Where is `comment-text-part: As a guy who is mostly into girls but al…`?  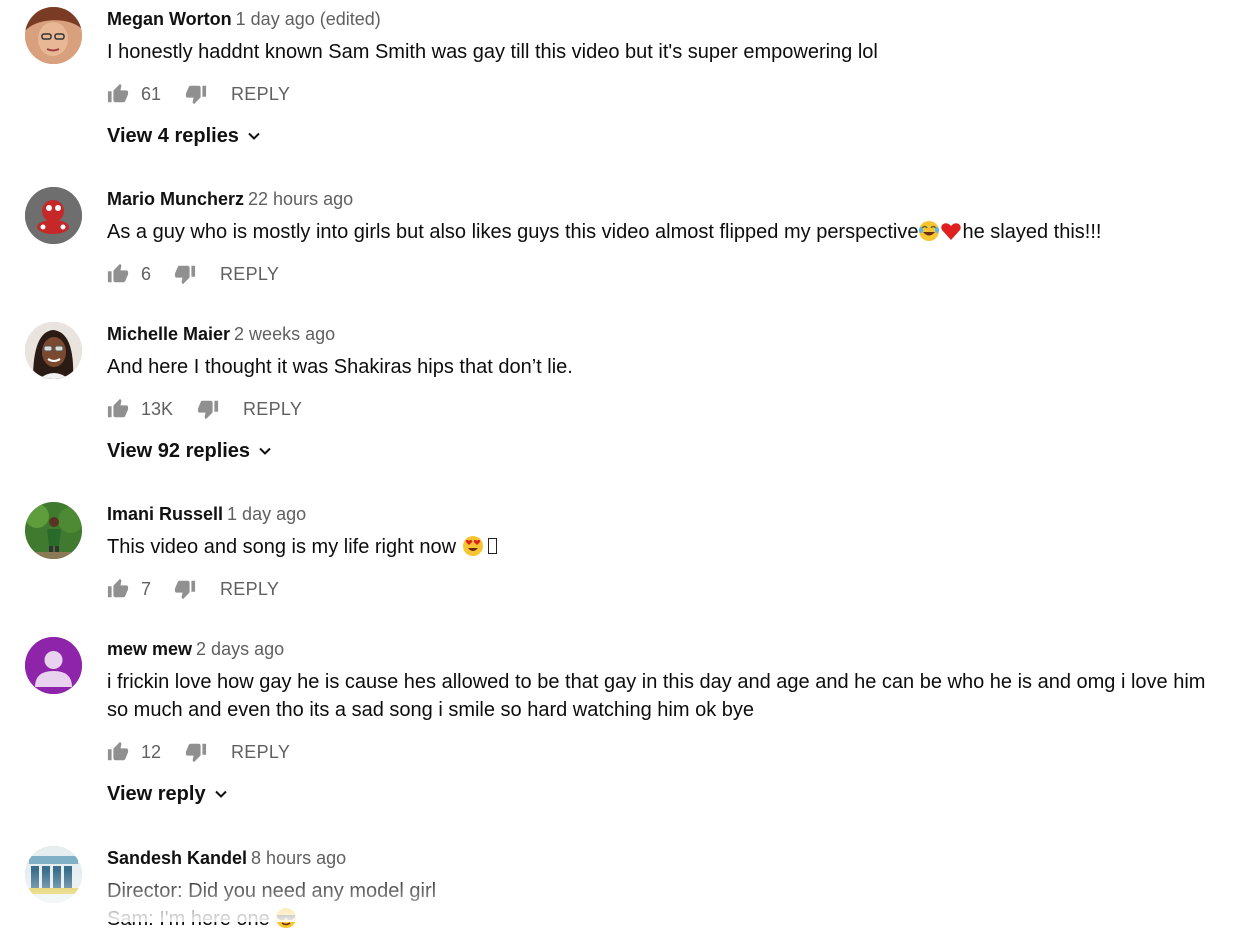
comment-text-part: As a guy who is mostly into girls but al… is located at coordinates (513, 232).